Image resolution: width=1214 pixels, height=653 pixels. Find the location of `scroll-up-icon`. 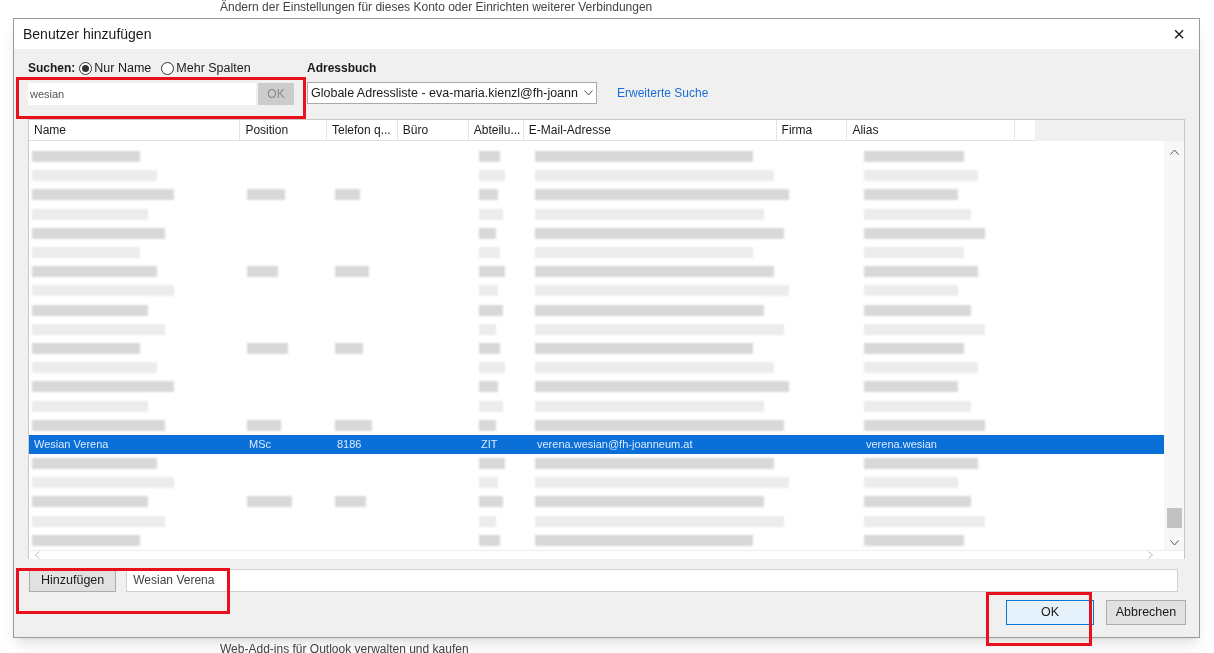

scroll-up-icon is located at coordinates (1174, 152).